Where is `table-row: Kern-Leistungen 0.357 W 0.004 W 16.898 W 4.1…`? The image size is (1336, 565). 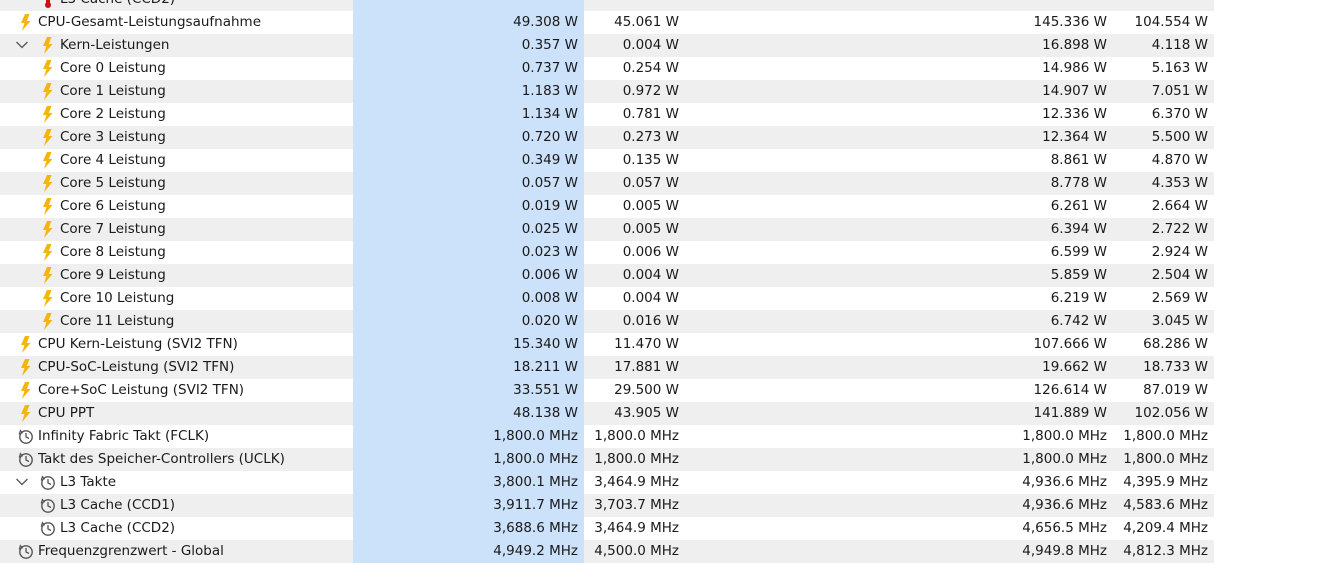
table-row: Kern-Leistungen 0.357 W 0.004 W 16.898 W 4.1… is located at coordinates (607, 45).